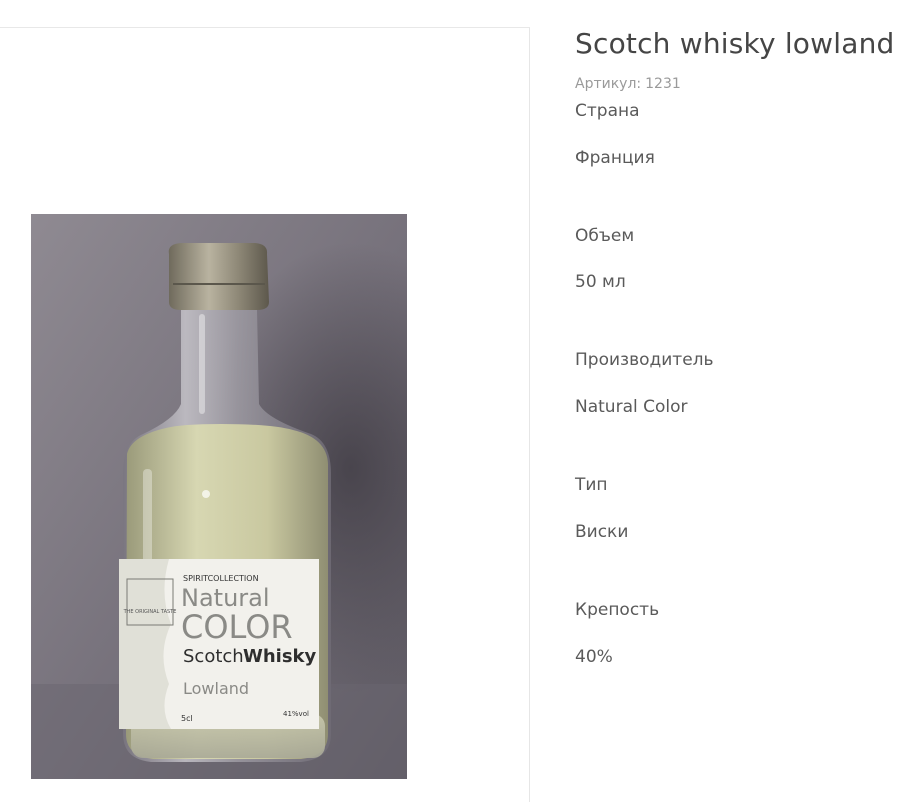 The image size is (922, 802). I want to click on label-region: Lowland, so click(216, 688).